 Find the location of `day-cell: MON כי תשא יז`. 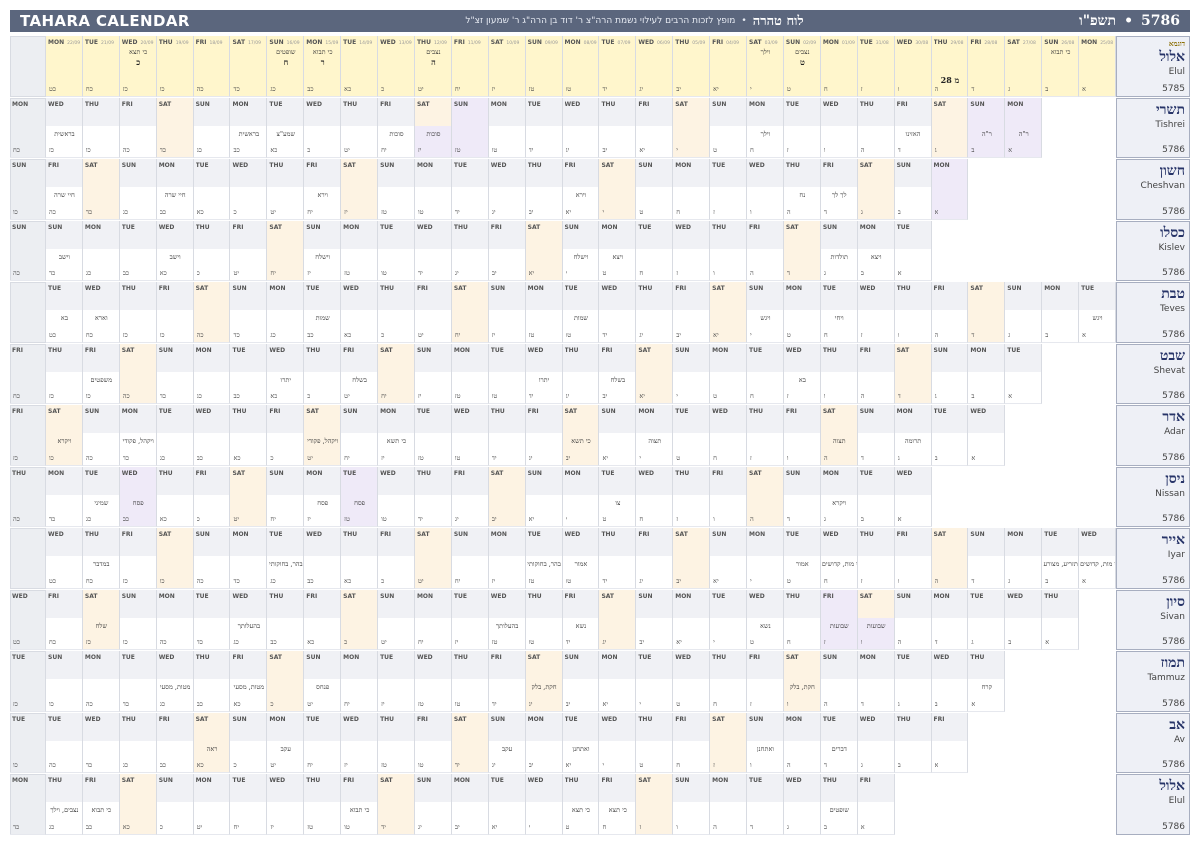

day-cell: MON כי תשא יז is located at coordinates (396, 435).